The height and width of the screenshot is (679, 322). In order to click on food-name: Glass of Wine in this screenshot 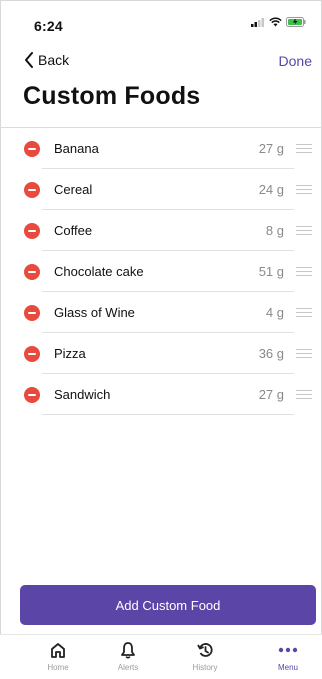, I will do `click(94, 312)`.